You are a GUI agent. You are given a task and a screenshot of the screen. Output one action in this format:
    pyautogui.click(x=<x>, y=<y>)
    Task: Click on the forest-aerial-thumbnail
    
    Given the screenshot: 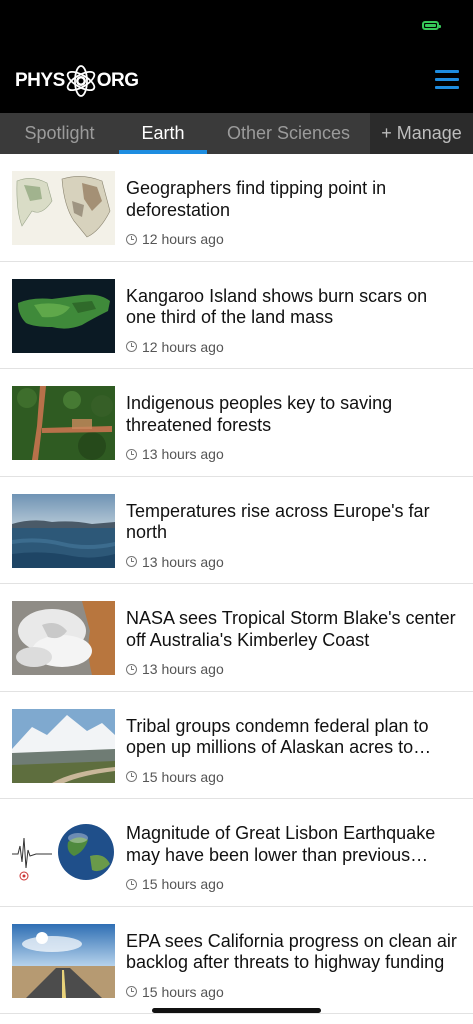 What is the action you would take?
    pyautogui.click(x=63, y=423)
    